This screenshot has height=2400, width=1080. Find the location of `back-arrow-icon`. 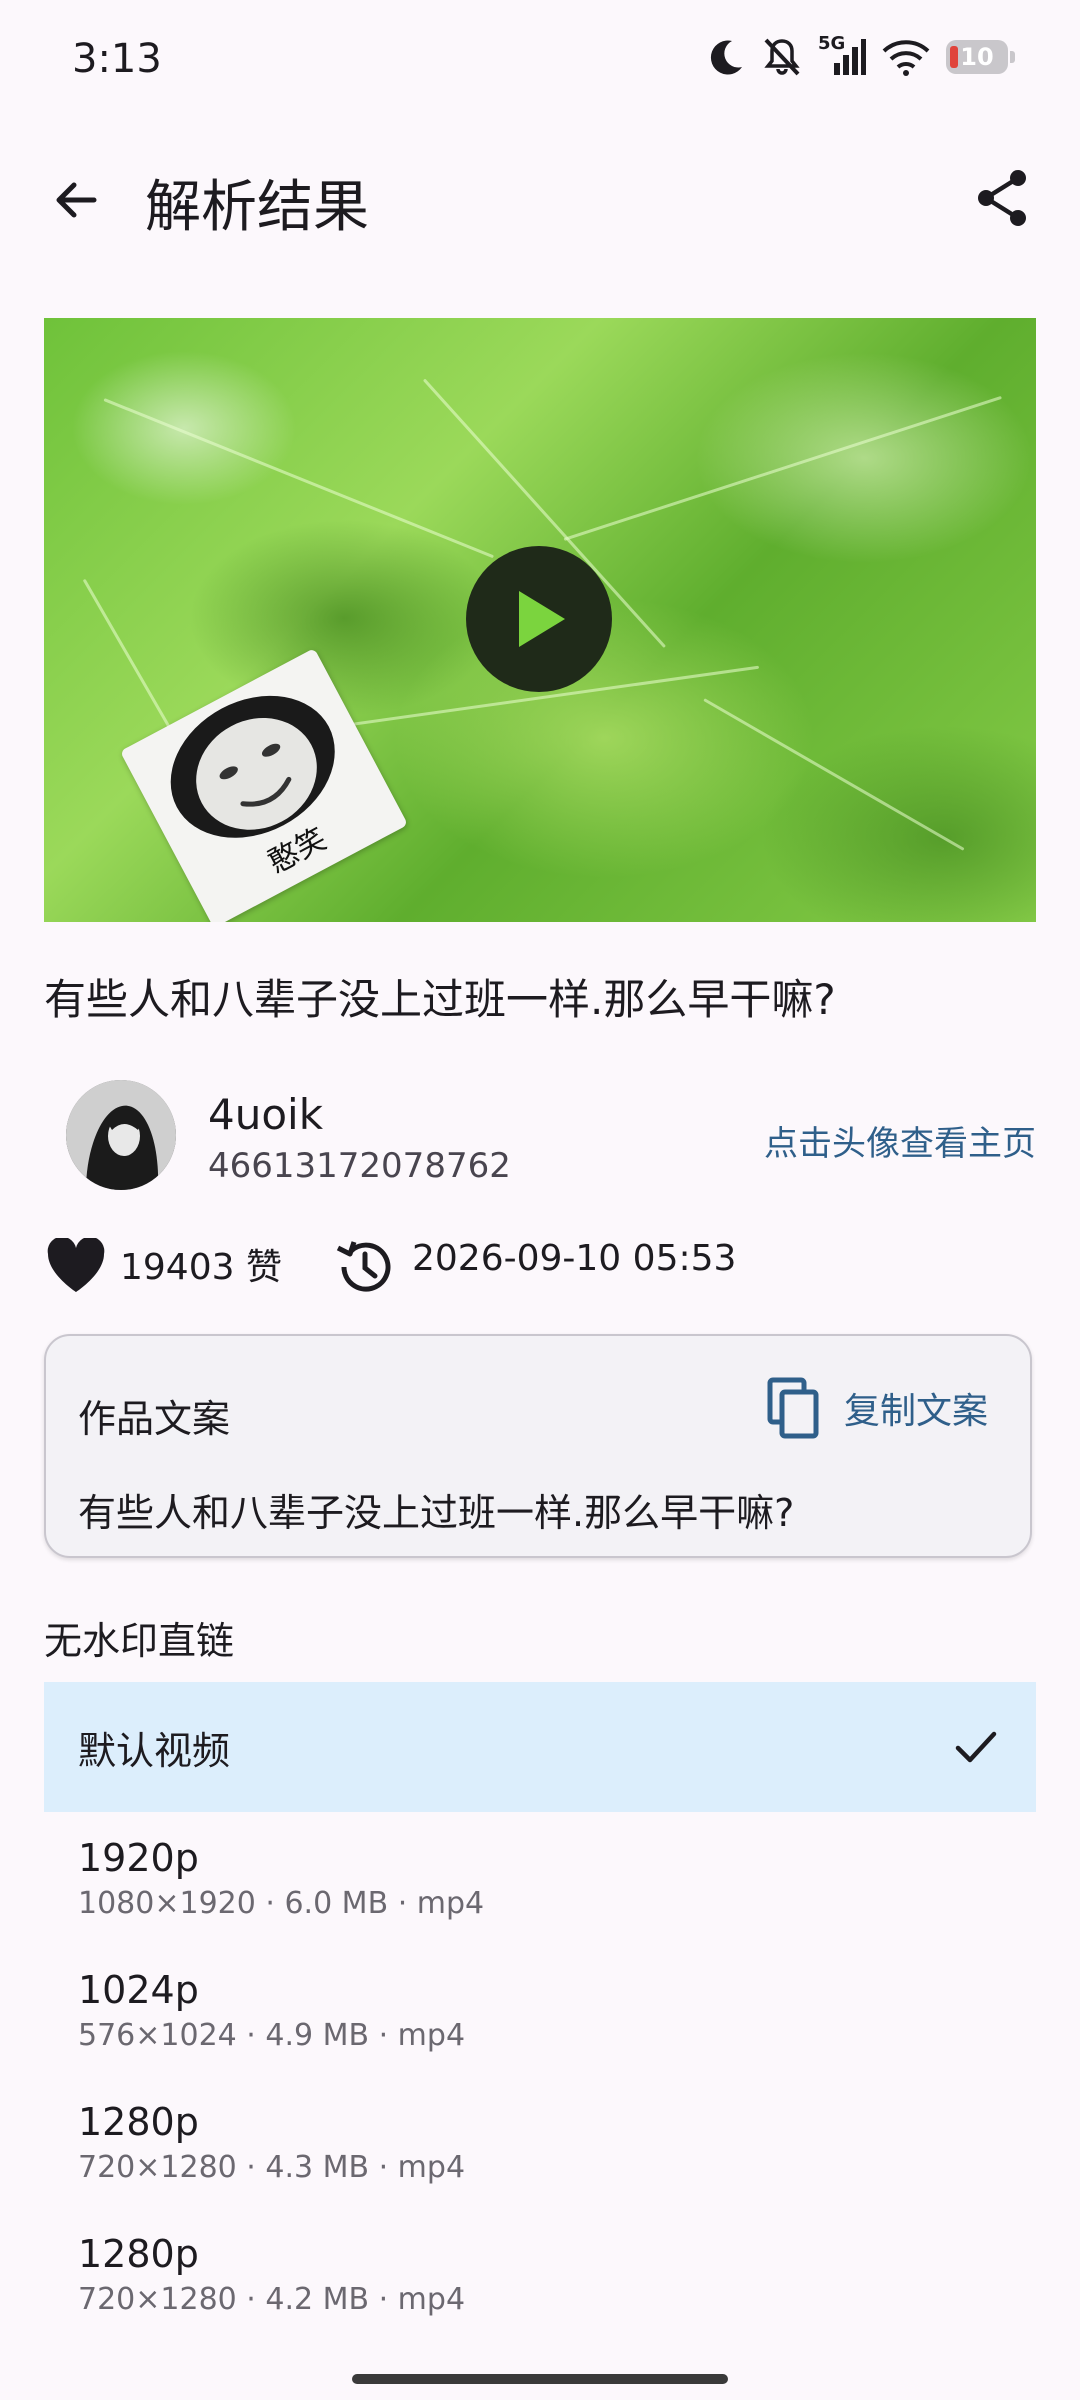

back-arrow-icon is located at coordinates (76, 200).